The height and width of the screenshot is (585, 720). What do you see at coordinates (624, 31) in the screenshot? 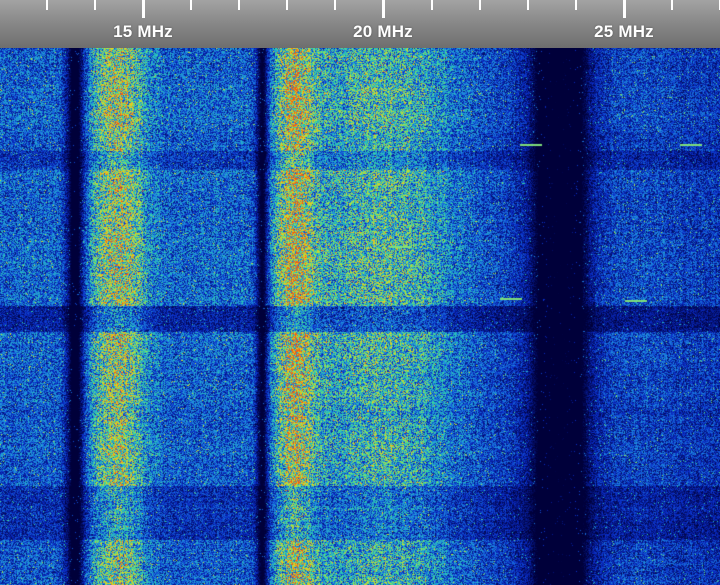
I see `freq-label-25mhz: 25 MHz` at bounding box center [624, 31].